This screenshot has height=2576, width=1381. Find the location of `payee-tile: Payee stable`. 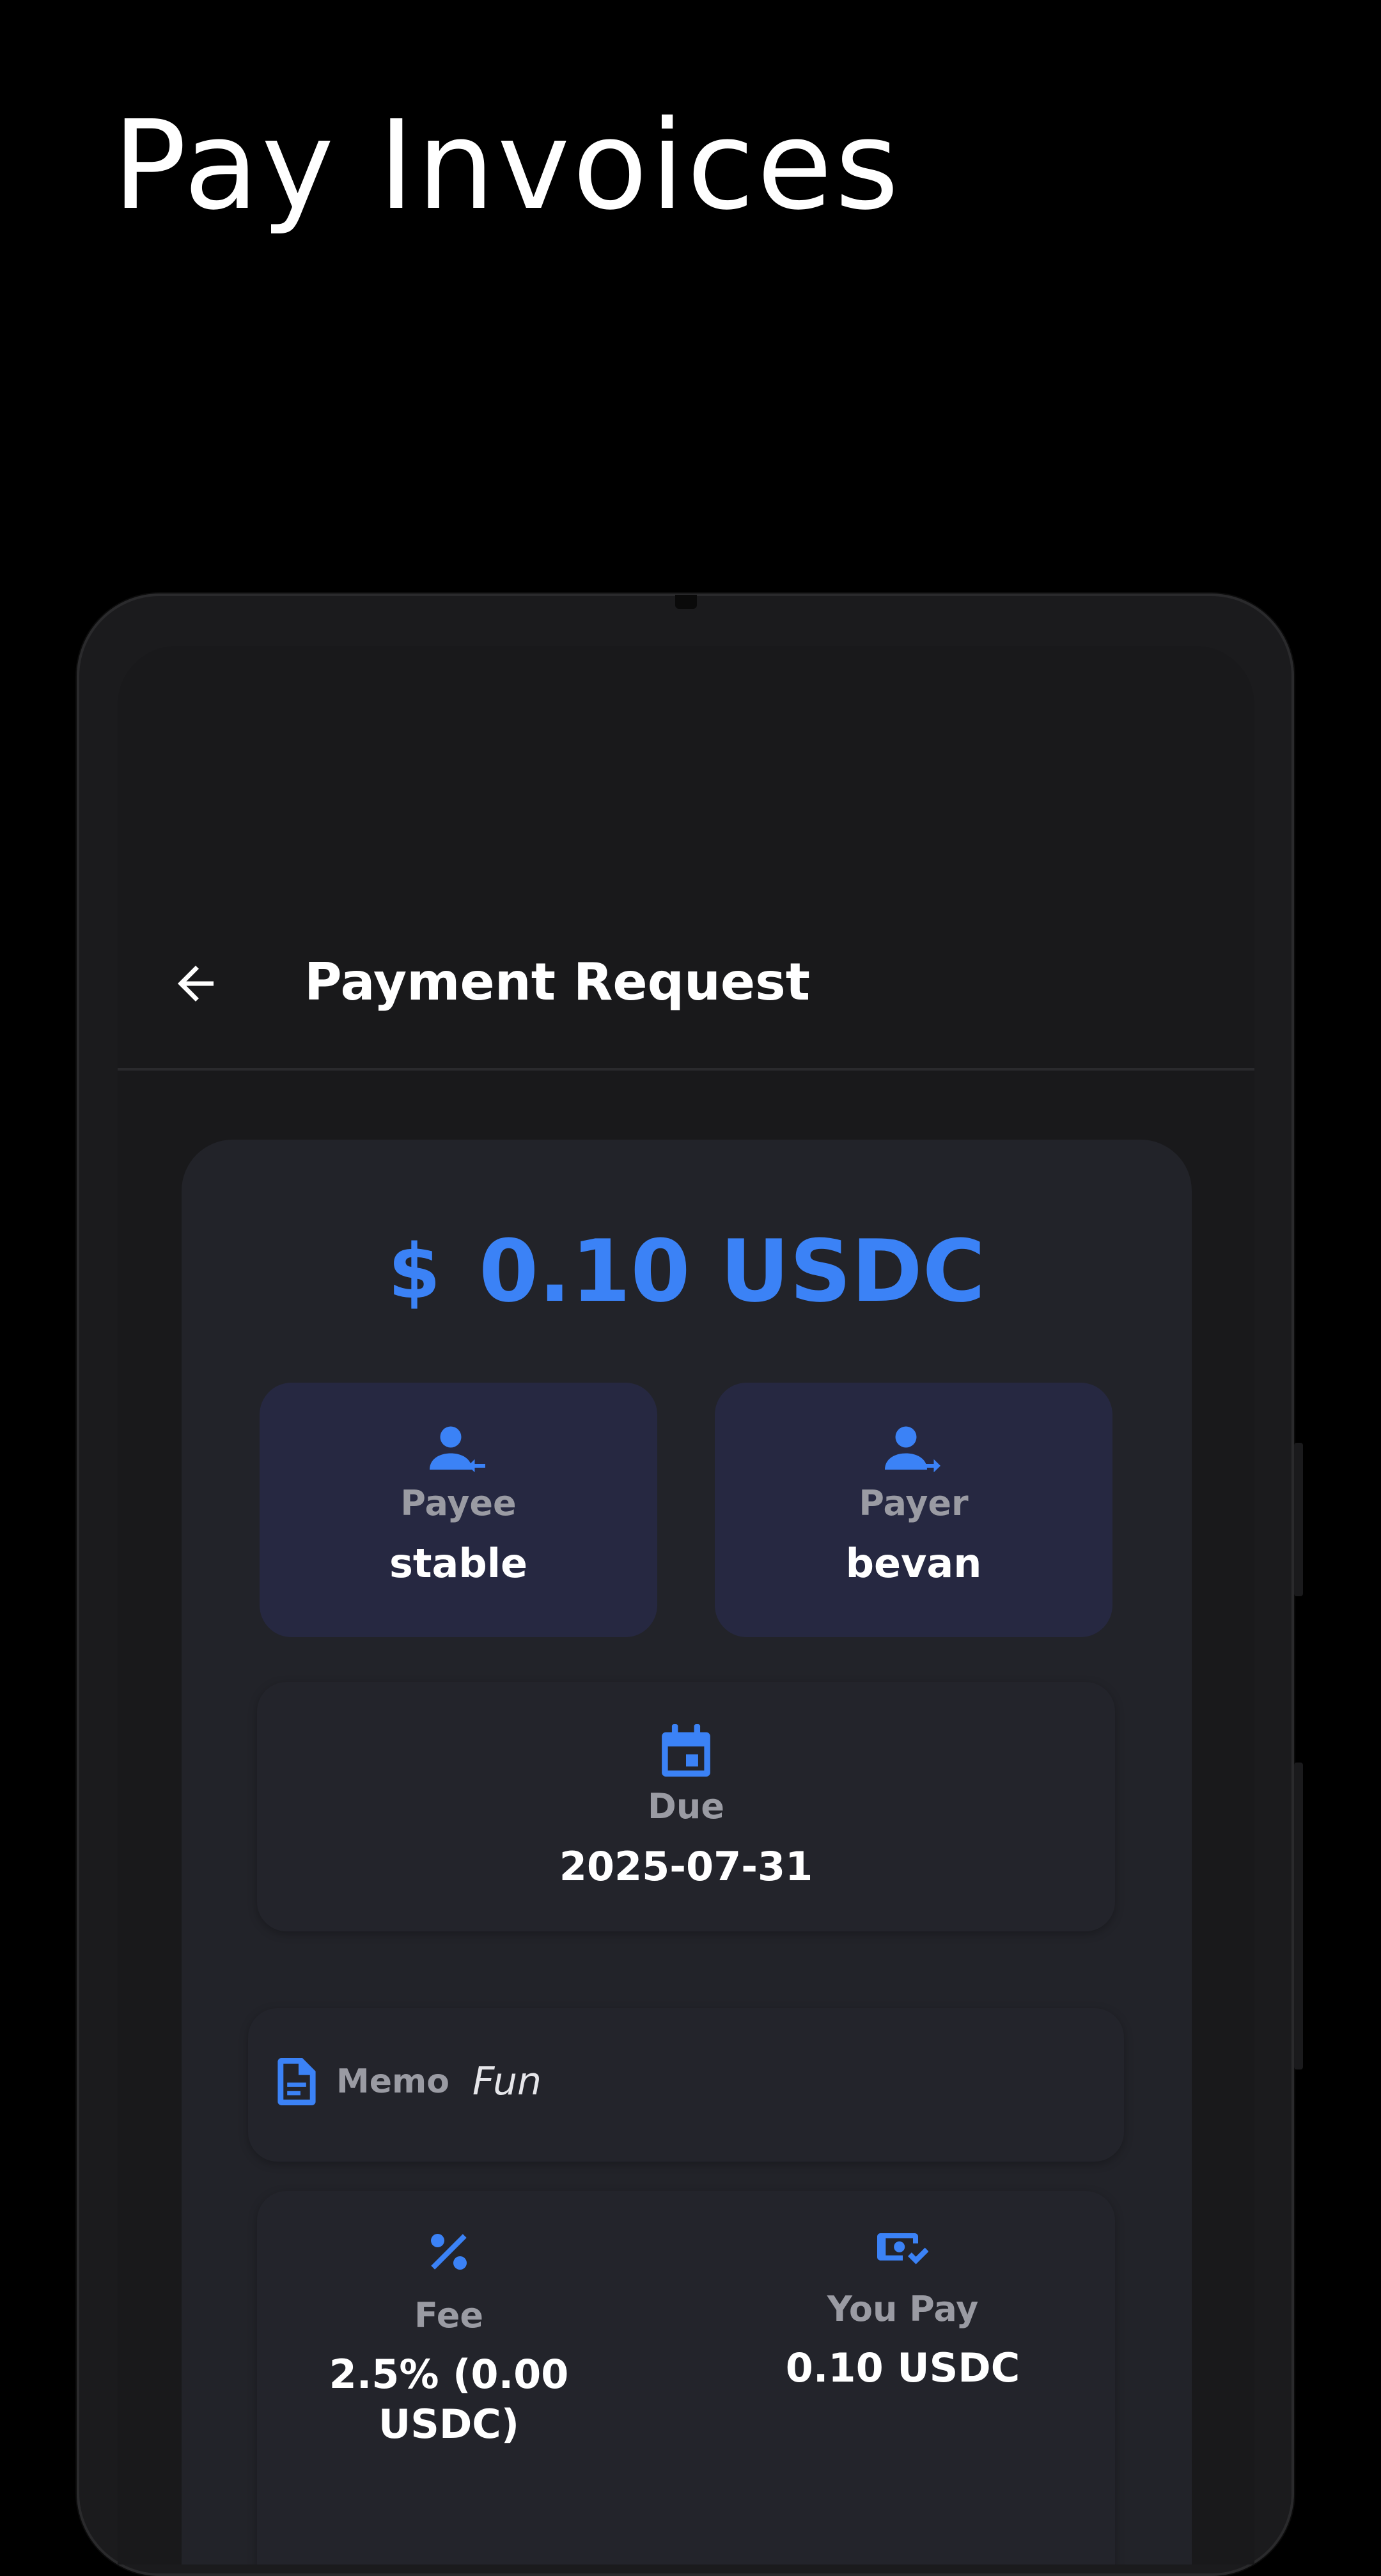

payee-tile: Payee stable is located at coordinates (458, 1510).